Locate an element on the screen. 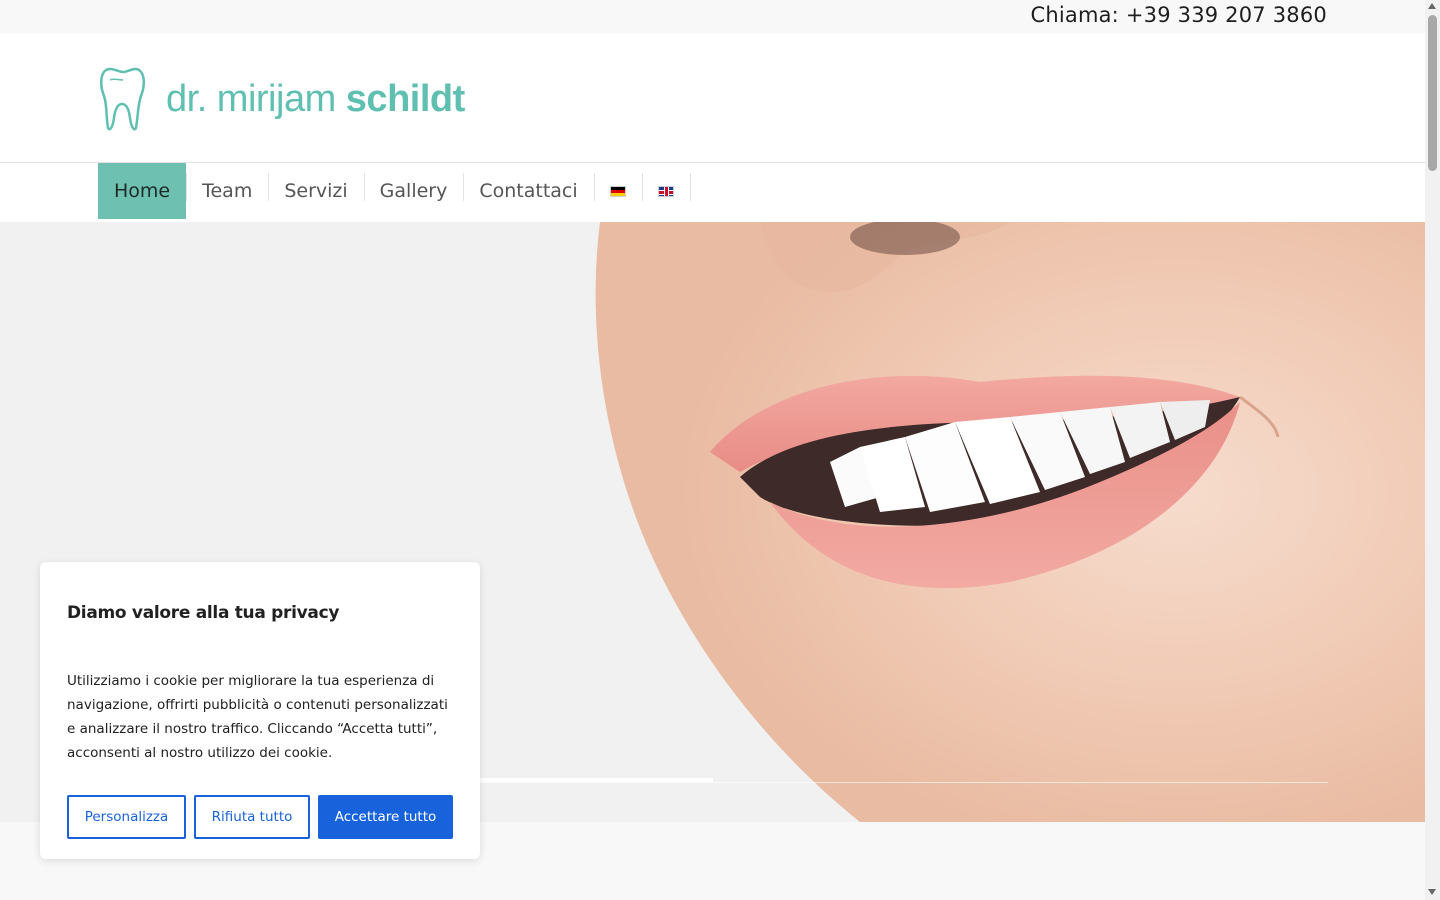 The width and height of the screenshot is (1440, 900). phone-number: Chiama: +39 339 207 3860 is located at coordinates (1178, 15).